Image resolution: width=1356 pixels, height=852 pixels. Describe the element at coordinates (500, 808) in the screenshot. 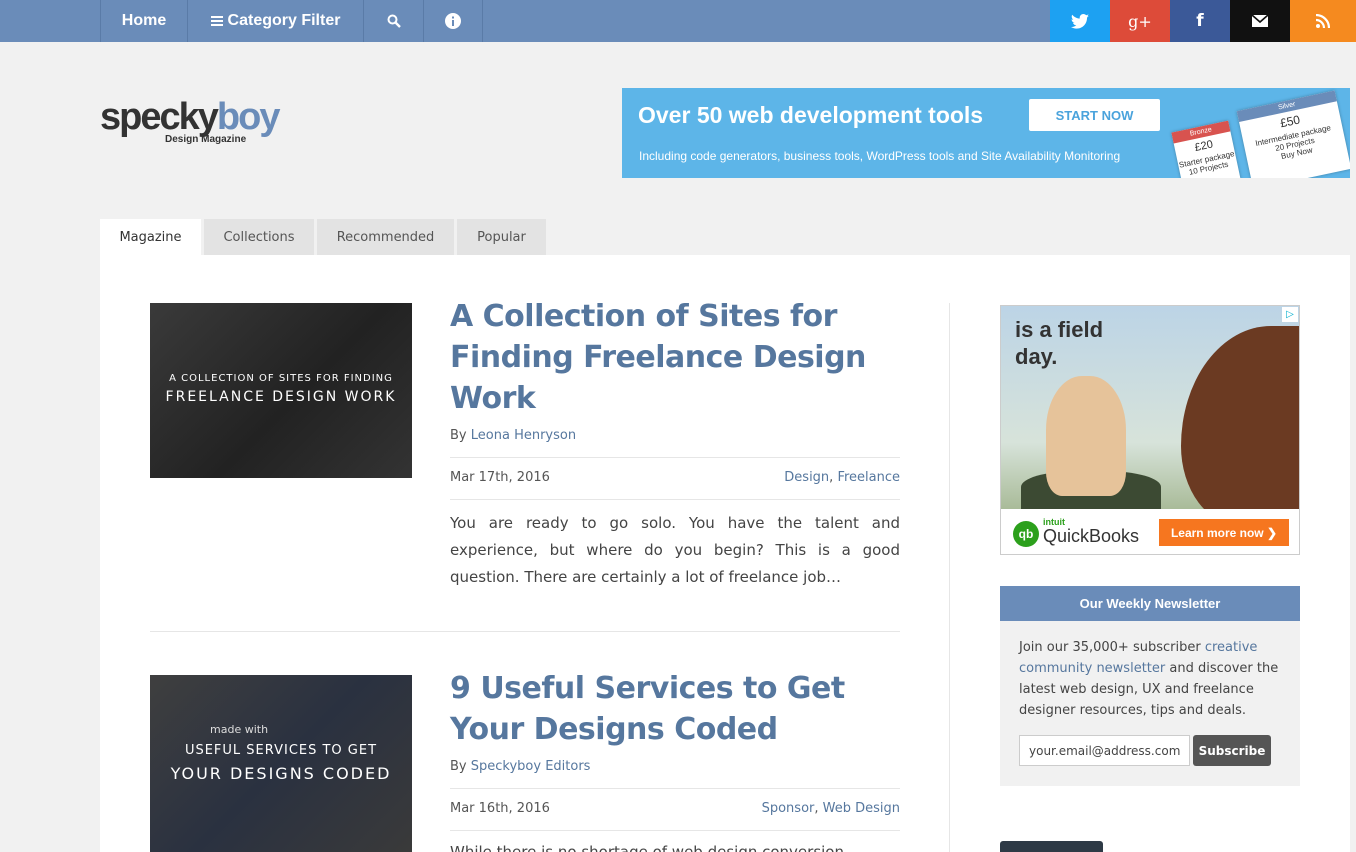

I see `post-date: Mar 16th, 2016` at that location.